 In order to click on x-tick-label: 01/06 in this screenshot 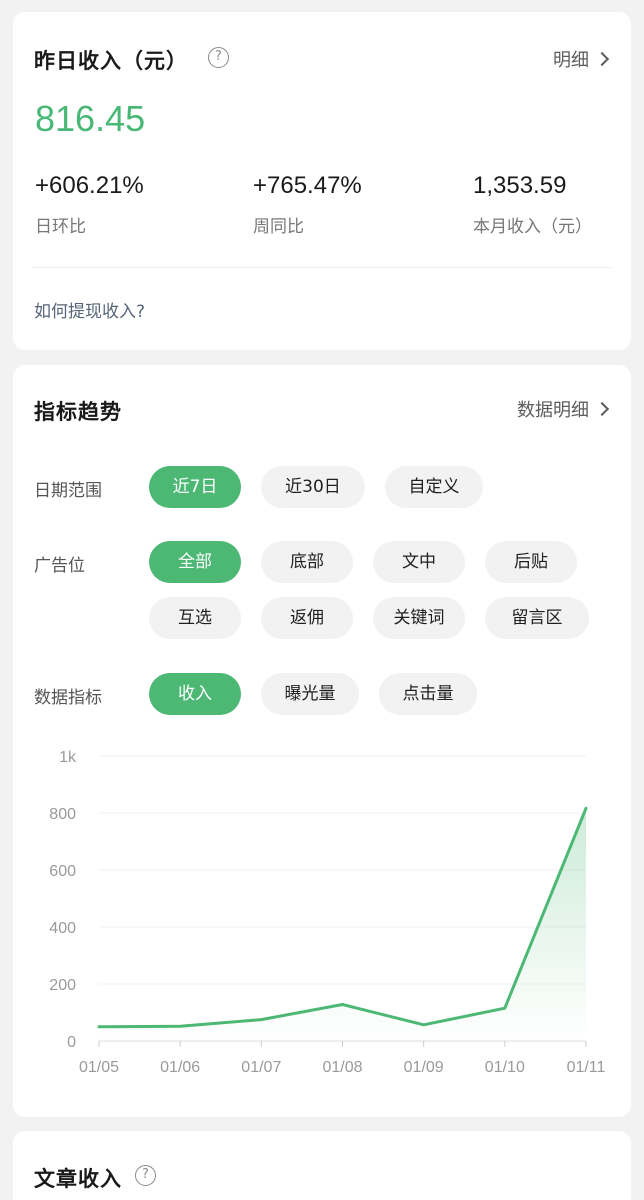, I will do `click(180, 1067)`.